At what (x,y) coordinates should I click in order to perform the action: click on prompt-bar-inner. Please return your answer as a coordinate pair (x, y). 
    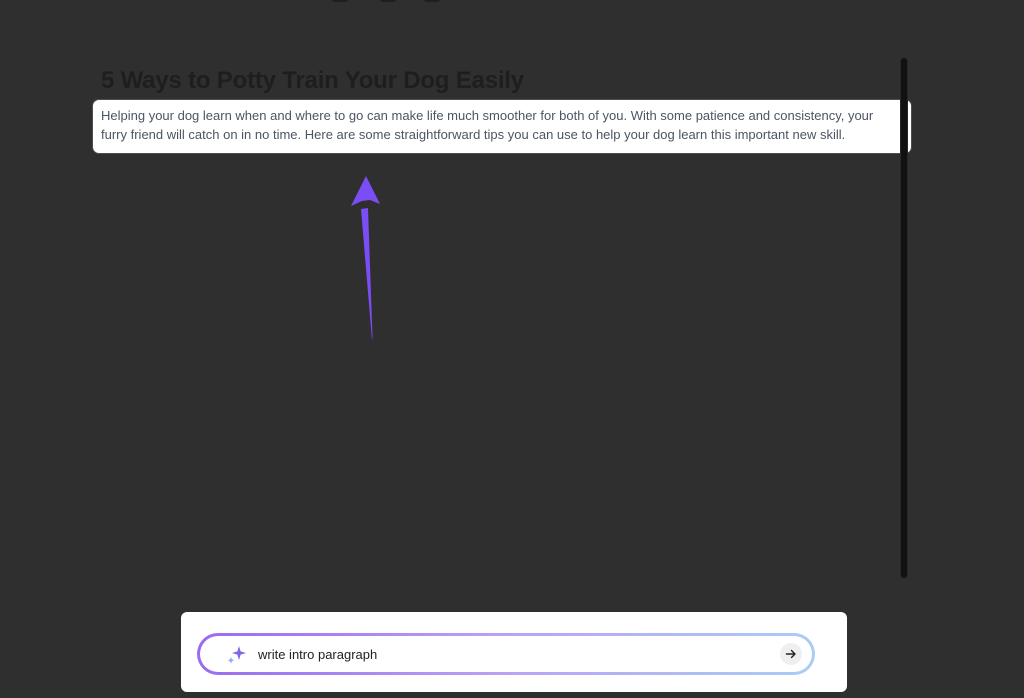
    Looking at the image, I should click on (506, 654).